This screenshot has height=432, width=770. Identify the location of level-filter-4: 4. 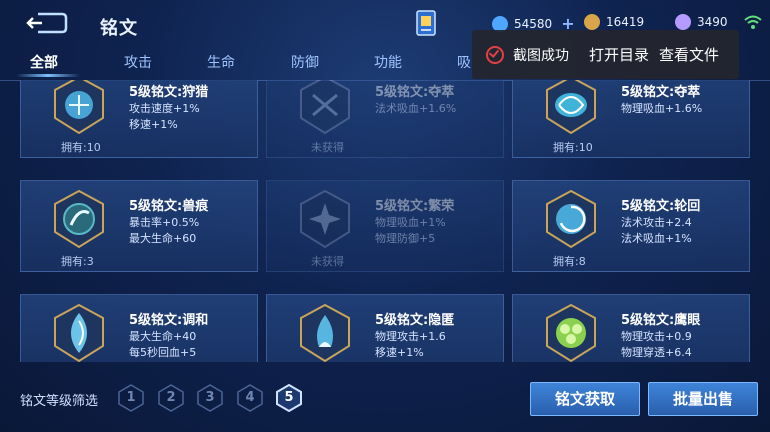
(250, 398).